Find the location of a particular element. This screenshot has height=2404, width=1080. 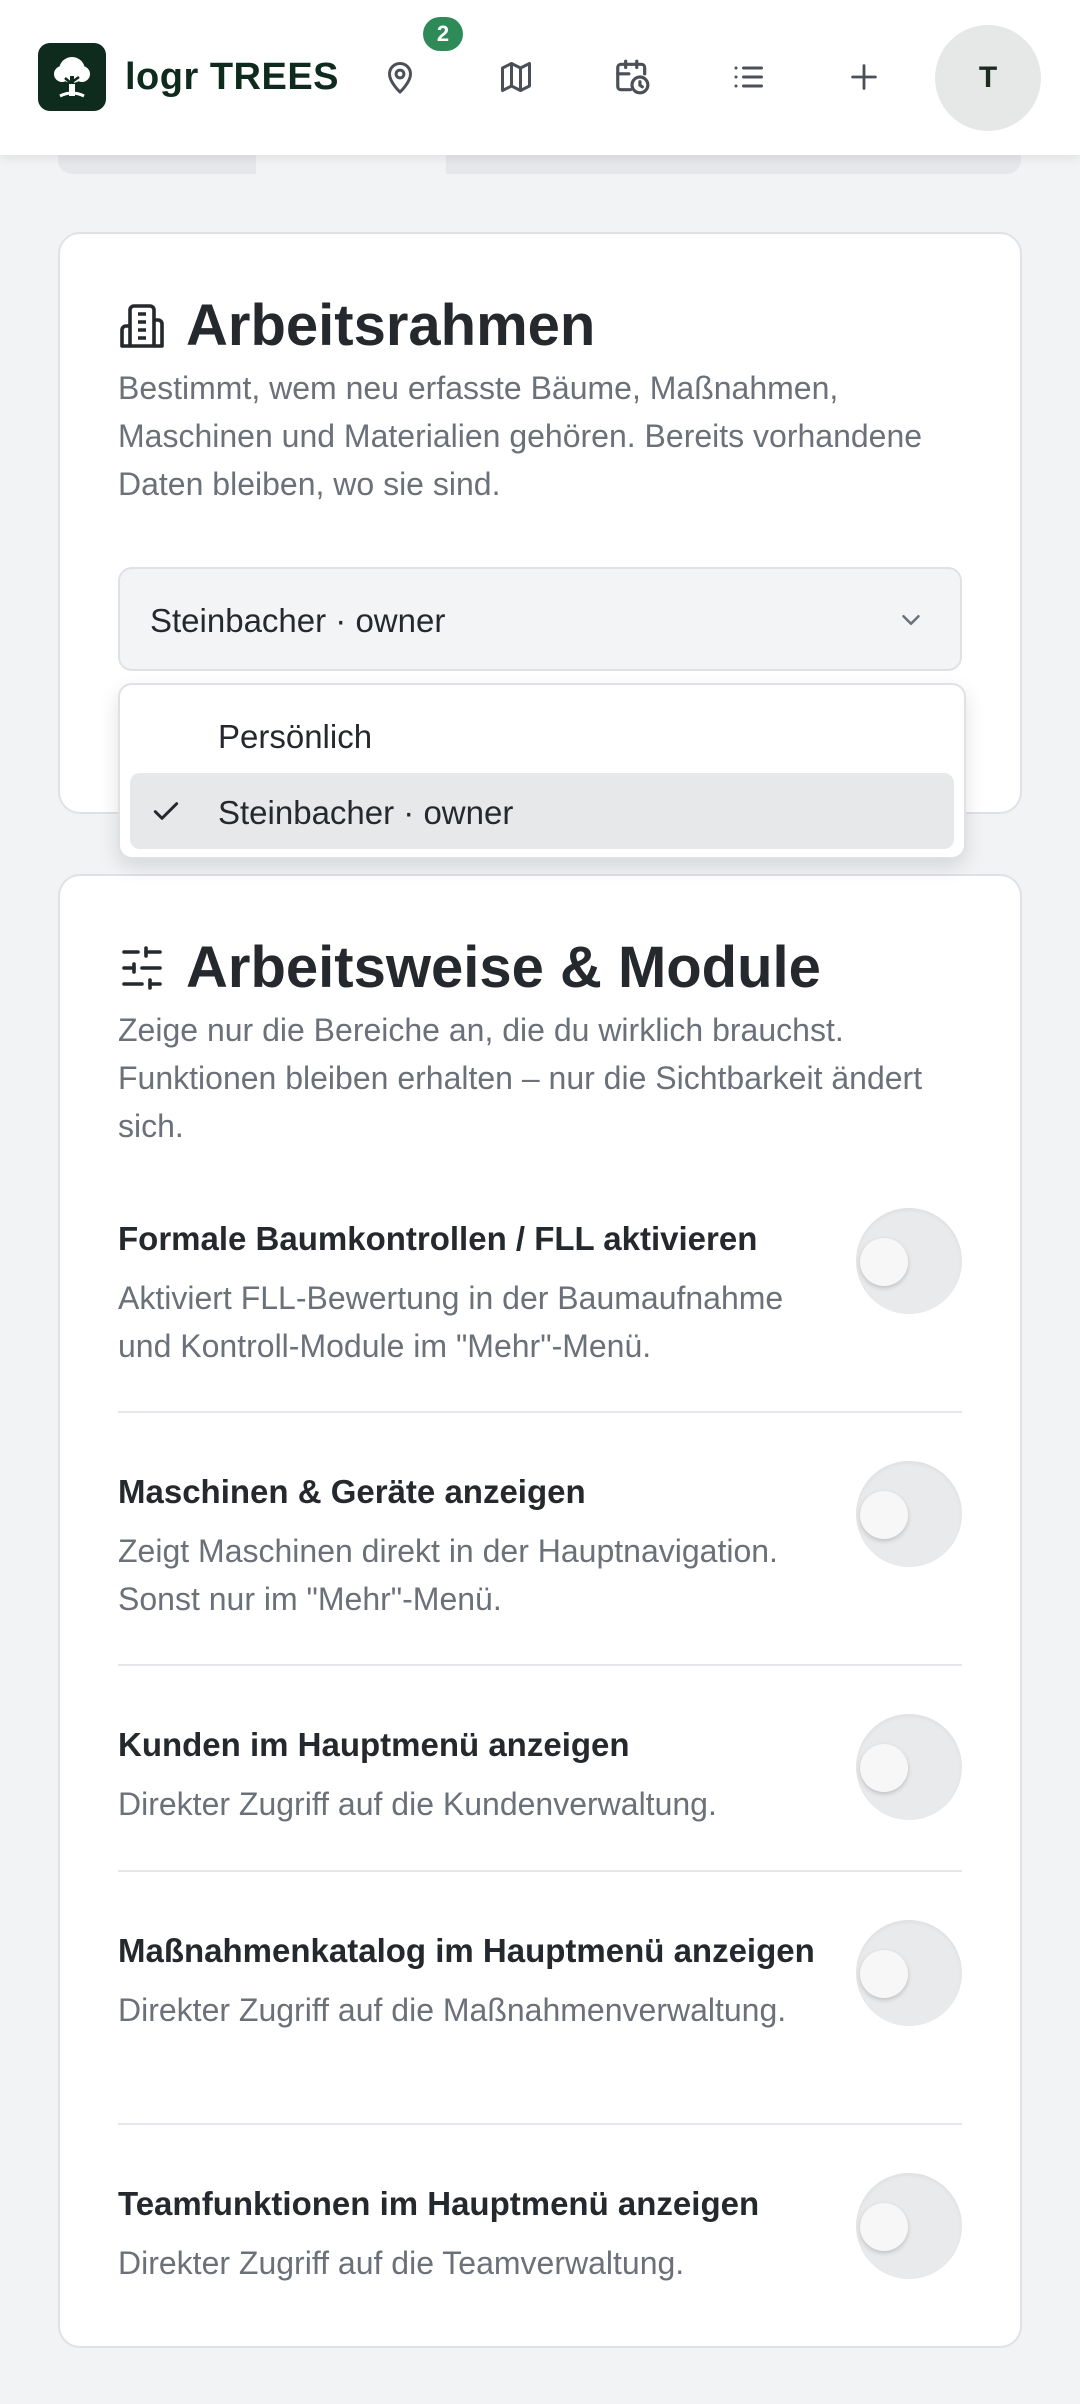

setting-title: Maßnahmenkatalog im Hauptmenü anzeigen is located at coordinates (466, 1950).